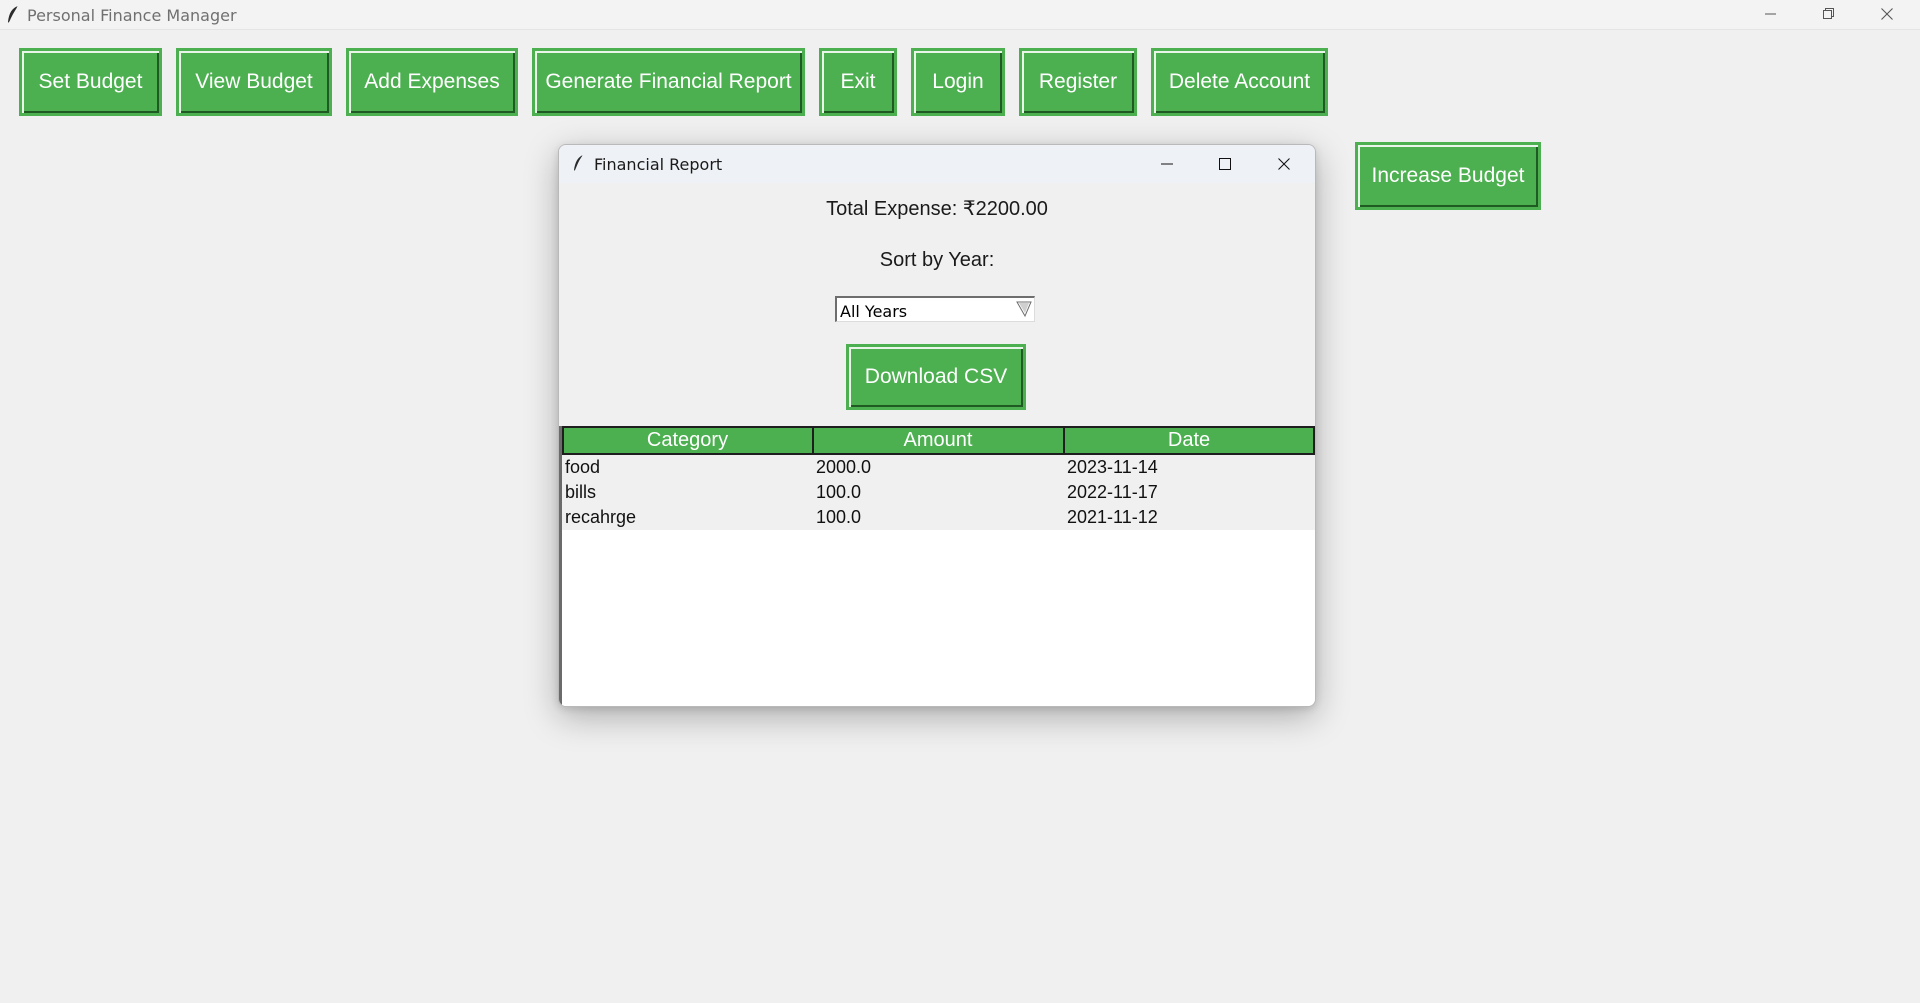 The width and height of the screenshot is (1920, 1003). I want to click on register-button: Register, so click(1078, 82).